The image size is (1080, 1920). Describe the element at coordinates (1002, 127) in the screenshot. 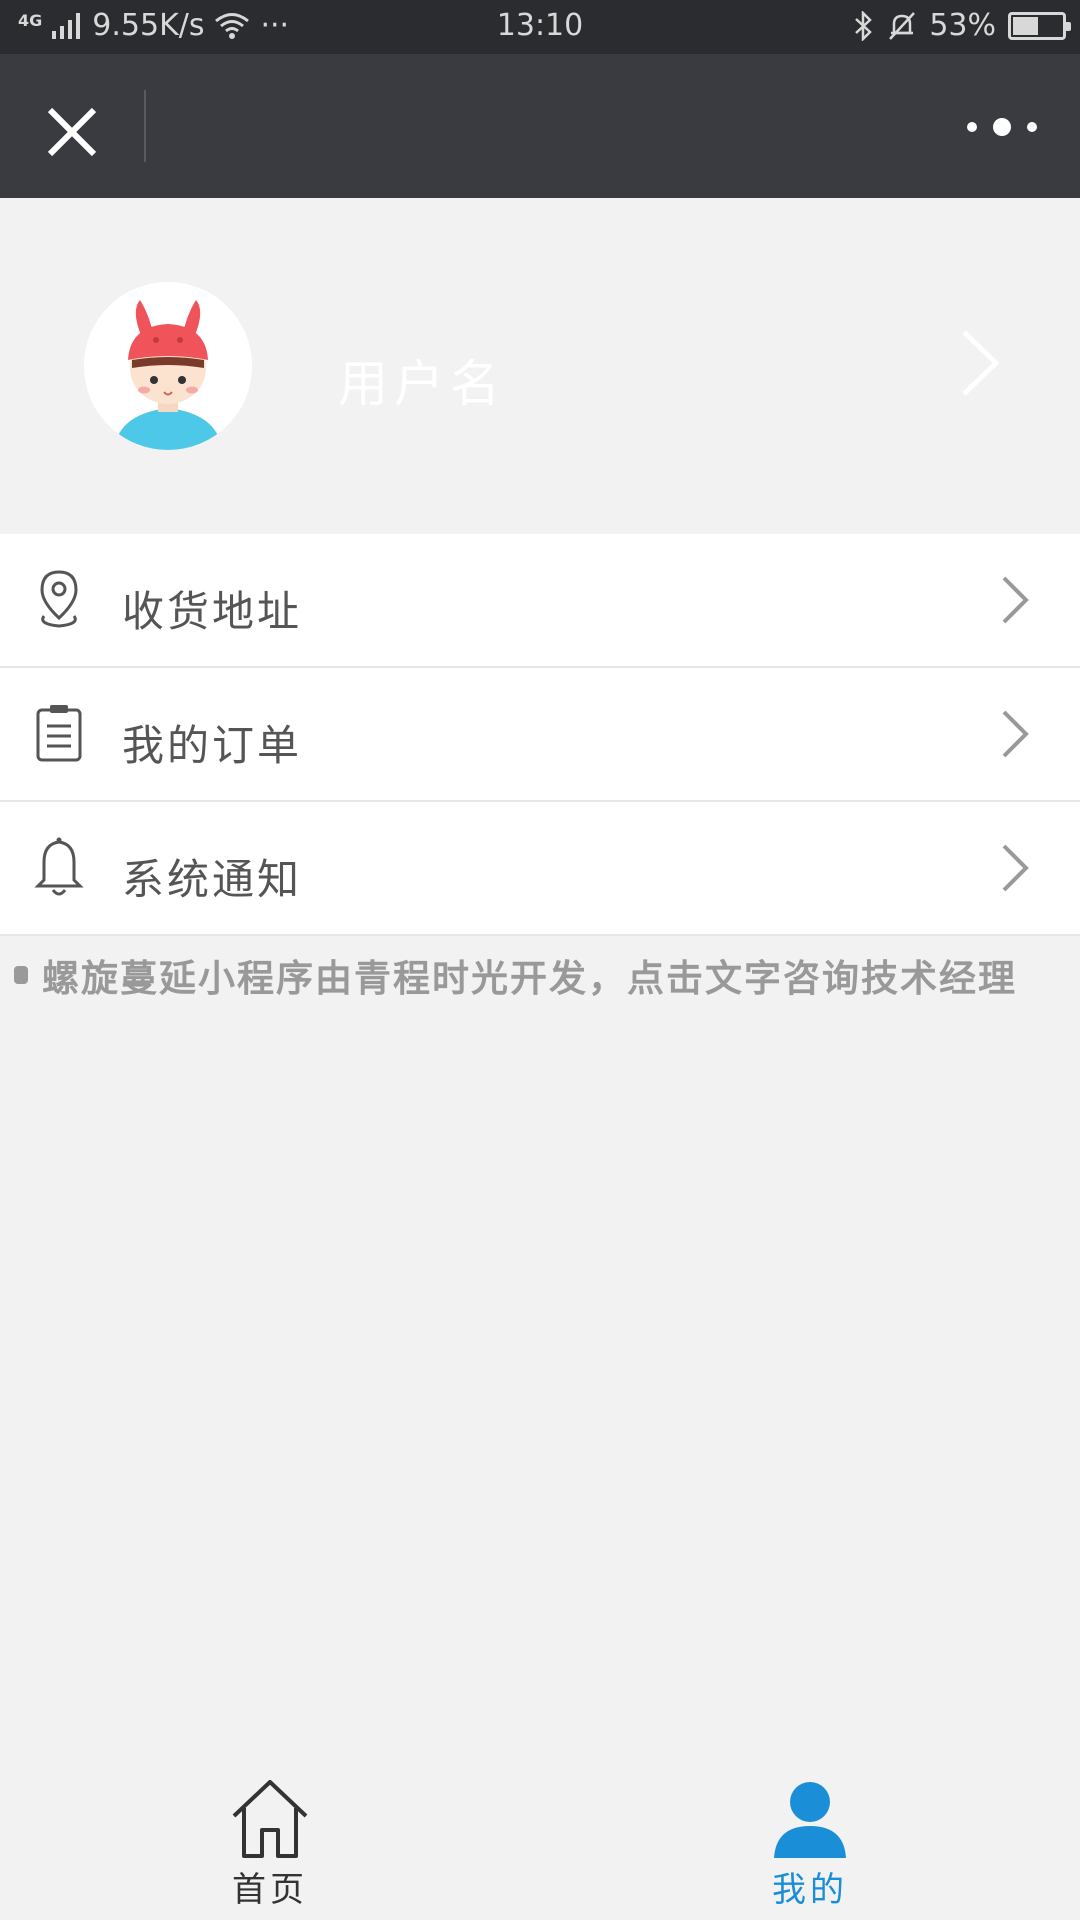

I see `more-options-icon` at that location.